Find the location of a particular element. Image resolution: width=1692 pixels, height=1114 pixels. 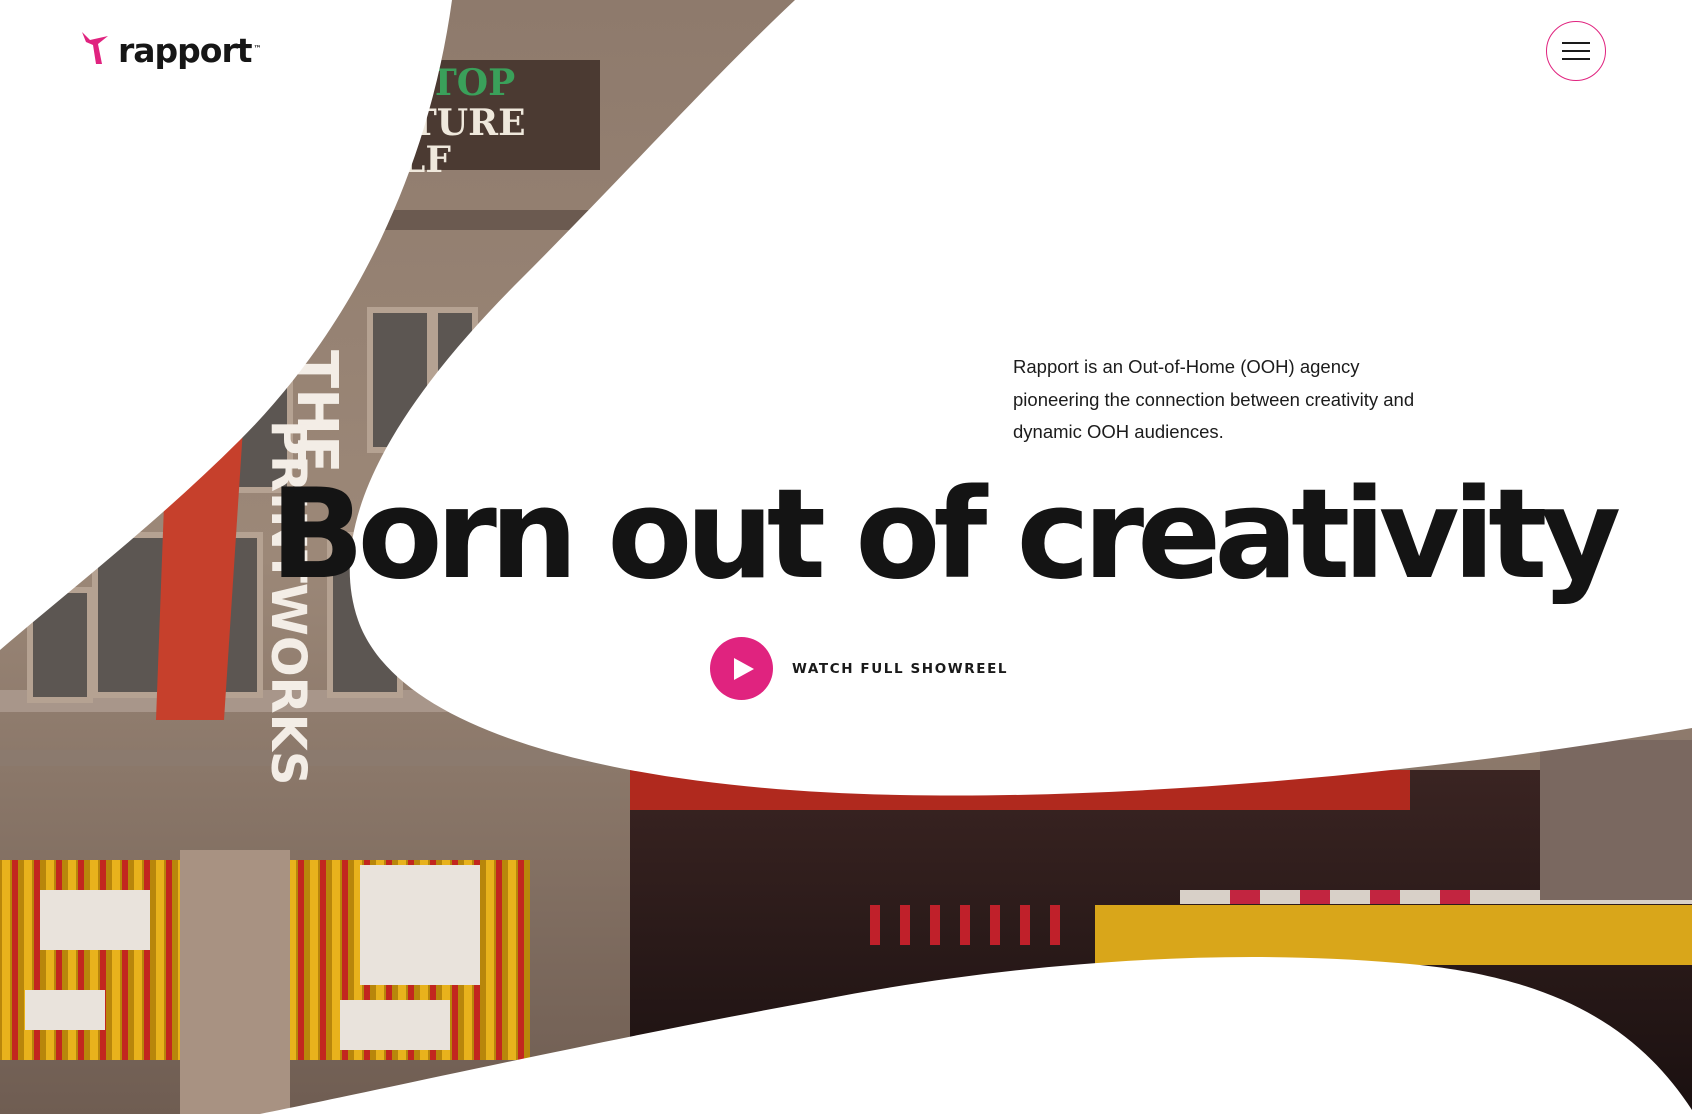

play-icon is located at coordinates (743, 668).